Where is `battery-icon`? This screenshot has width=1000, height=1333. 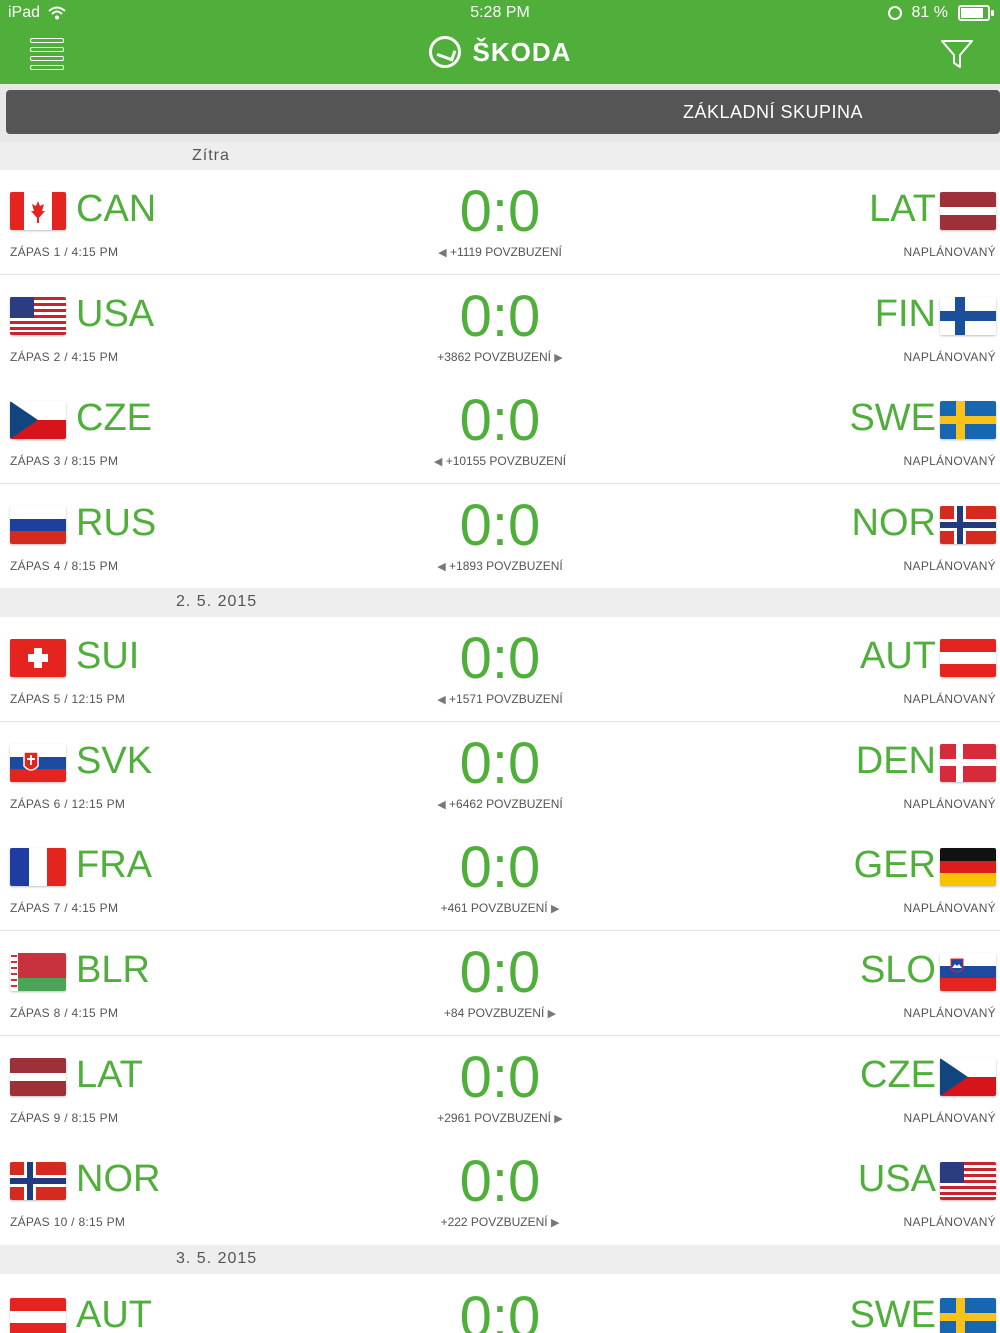
battery-icon is located at coordinates (976, 13).